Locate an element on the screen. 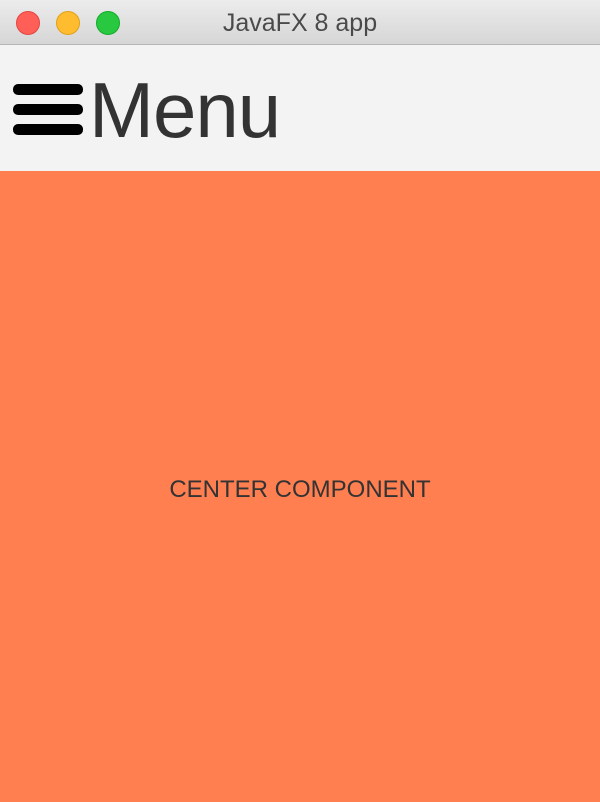 This screenshot has width=600, height=802. title-bar: JavaFX 8 app is located at coordinates (300, 22).